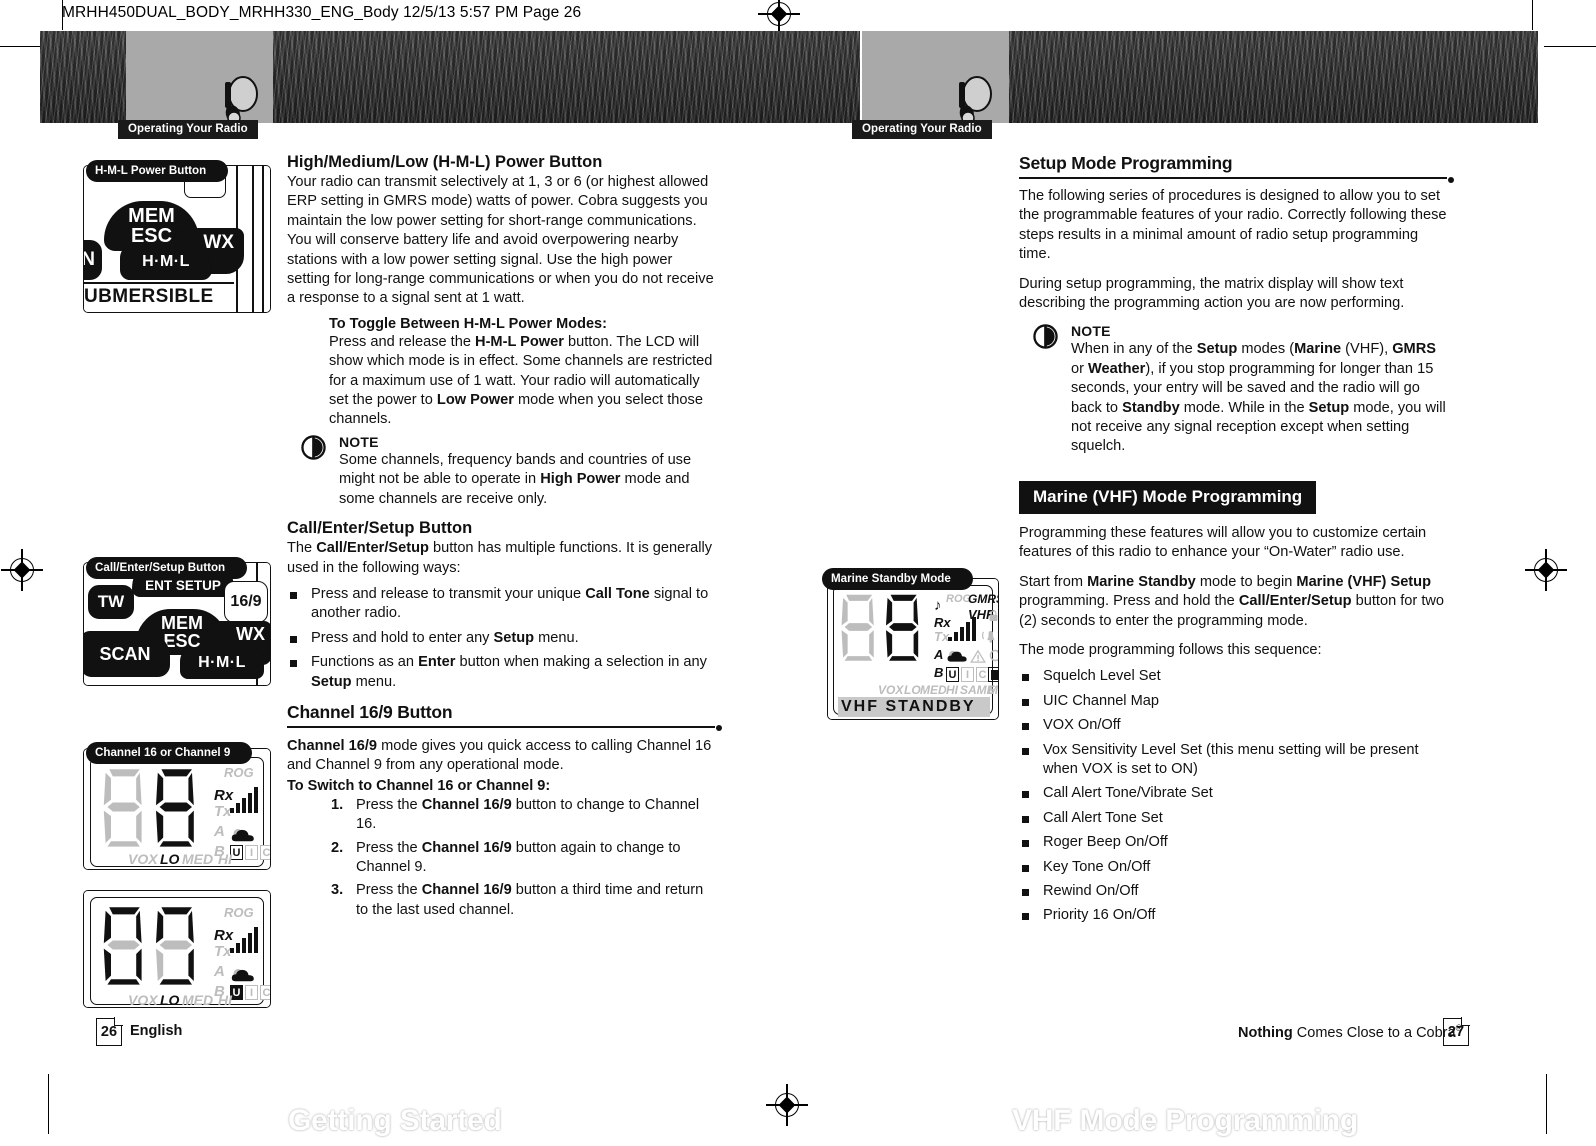 Image resolution: width=1596 pixels, height=1146 pixels. Describe the element at coordinates (466, 847) in the screenshot. I see `step-2-b: Channel 16/9` at that location.